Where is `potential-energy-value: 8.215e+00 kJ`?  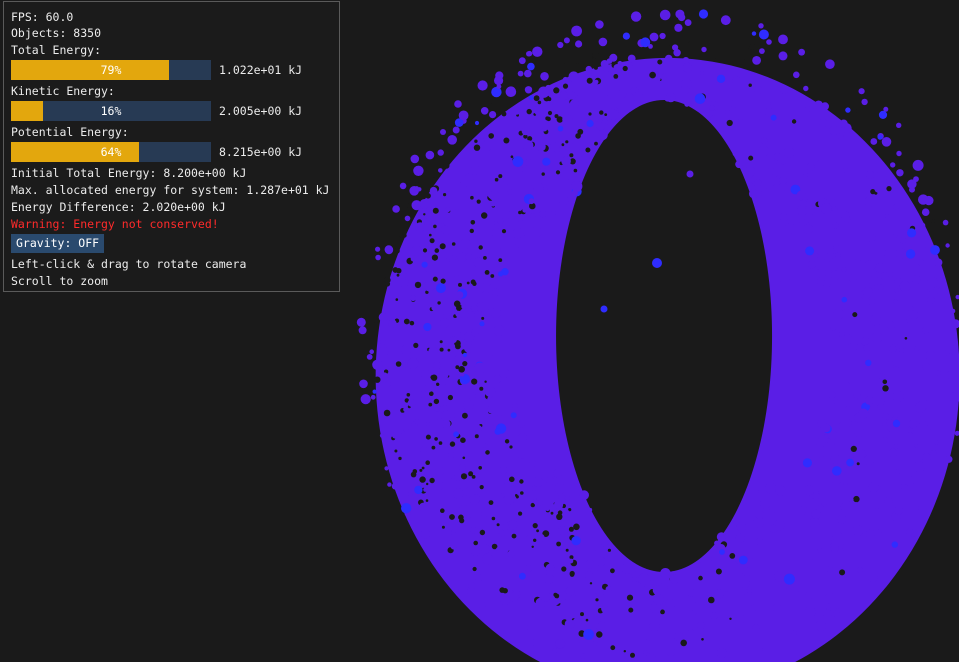 potential-energy-value: 8.215e+00 kJ is located at coordinates (261, 152).